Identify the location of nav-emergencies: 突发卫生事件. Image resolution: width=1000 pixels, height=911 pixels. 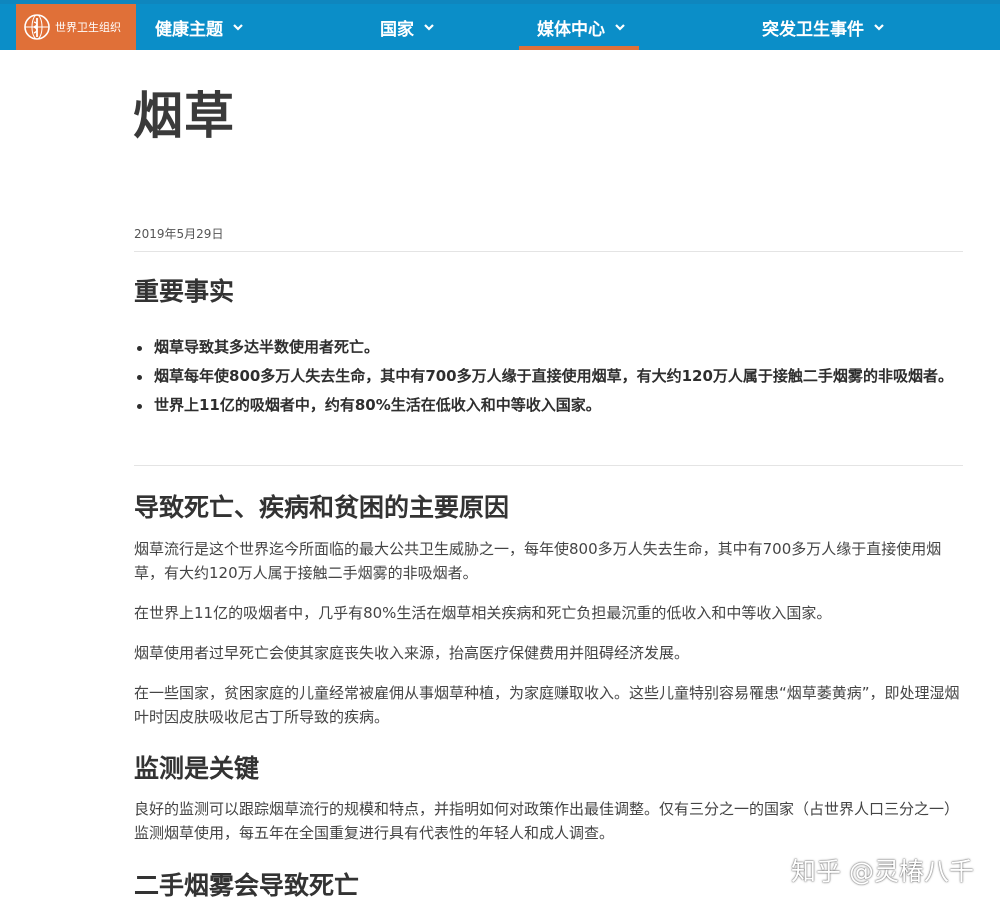
(824, 27).